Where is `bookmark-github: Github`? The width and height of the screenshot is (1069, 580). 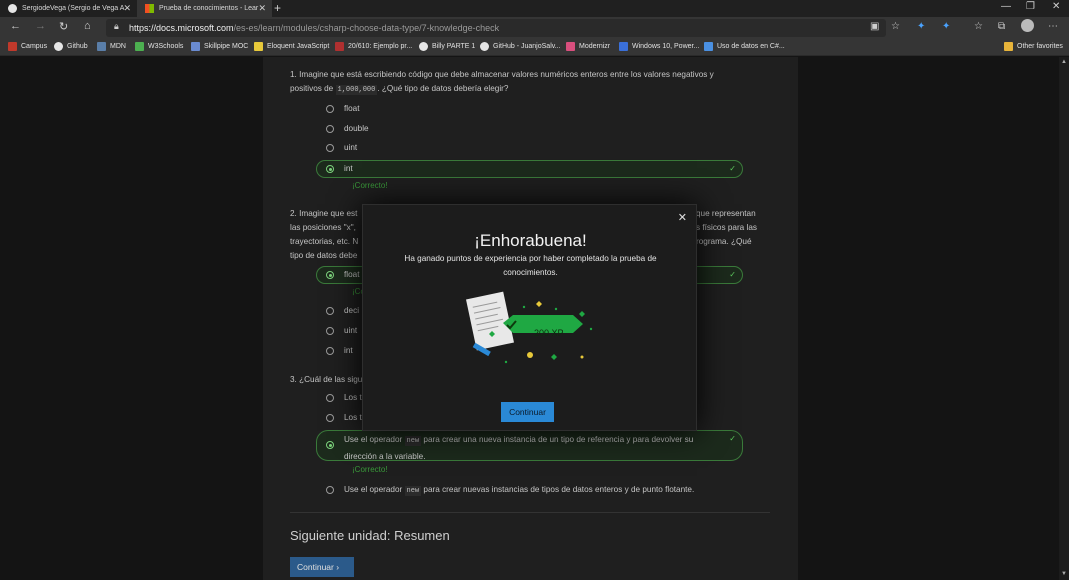
bookmark-github: Github is located at coordinates (71, 46).